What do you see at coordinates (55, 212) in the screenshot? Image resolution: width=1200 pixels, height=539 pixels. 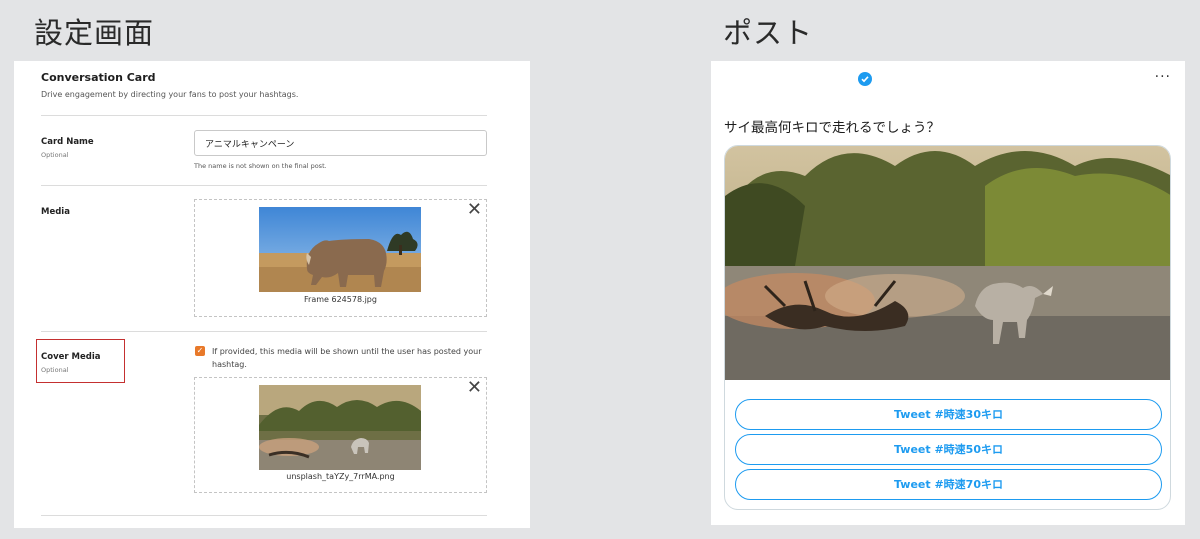 I see `media-label: Media` at bounding box center [55, 212].